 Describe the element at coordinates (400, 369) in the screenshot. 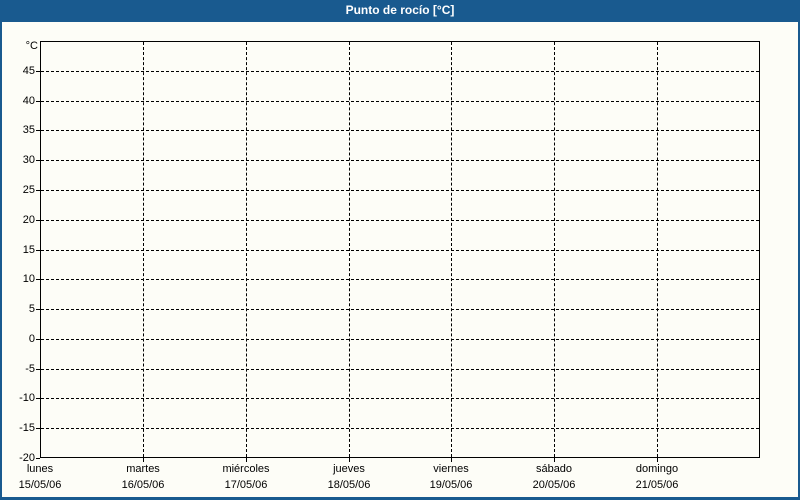

I see `y-gridline--5` at that location.